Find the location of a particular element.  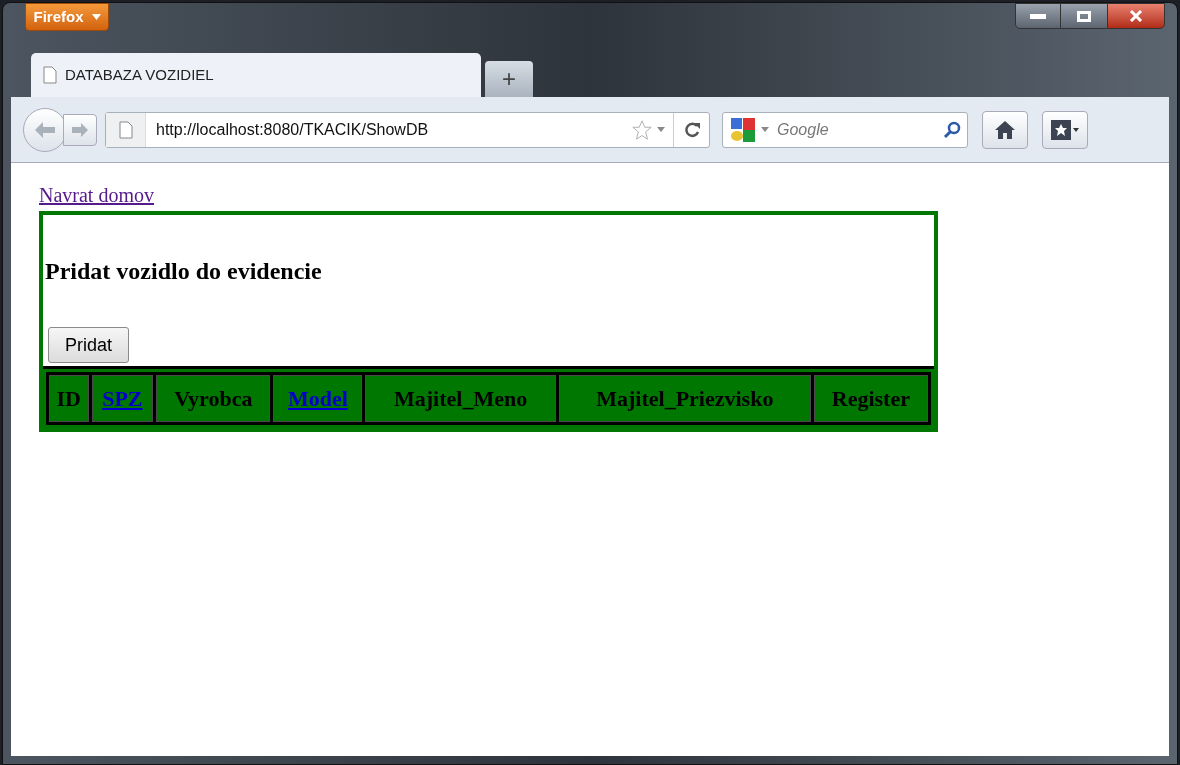

search-engine-icon is located at coordinates (743, 129).